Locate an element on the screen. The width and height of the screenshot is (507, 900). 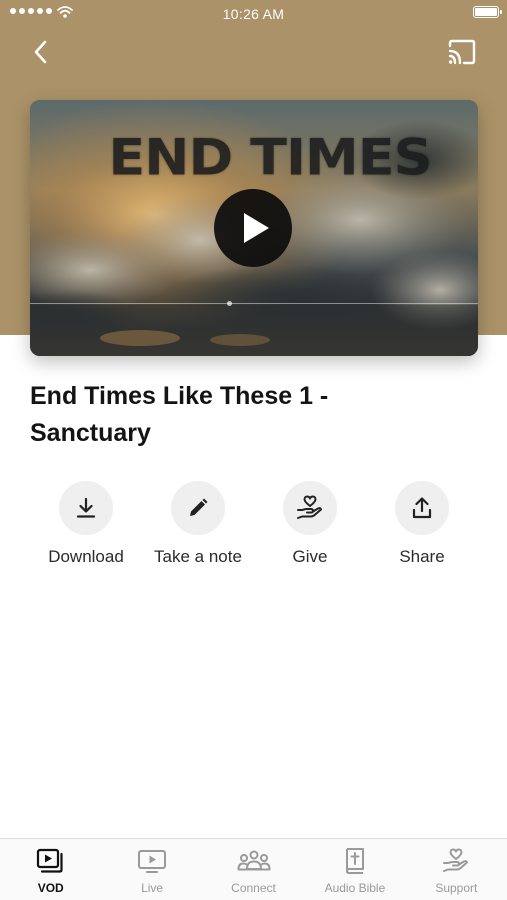
status-time: 10:26 AM is located at coordinates (253, 14).